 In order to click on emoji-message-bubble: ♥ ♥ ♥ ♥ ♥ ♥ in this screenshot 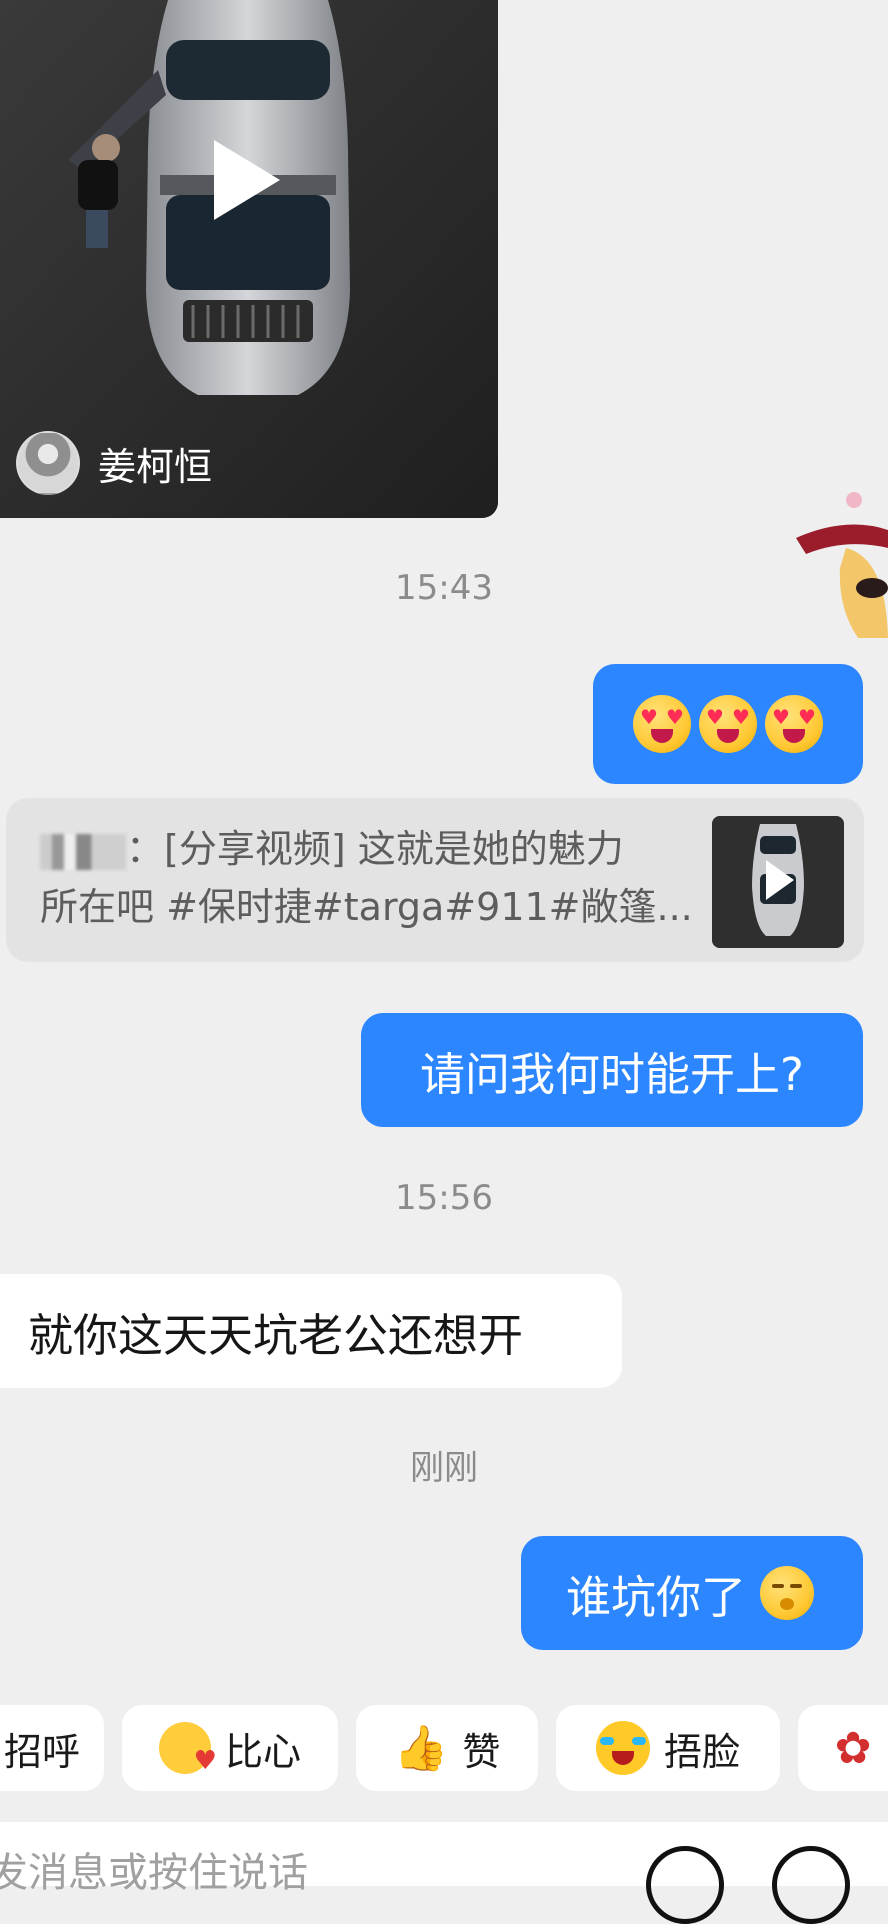, I will do `click(728, 724)`.